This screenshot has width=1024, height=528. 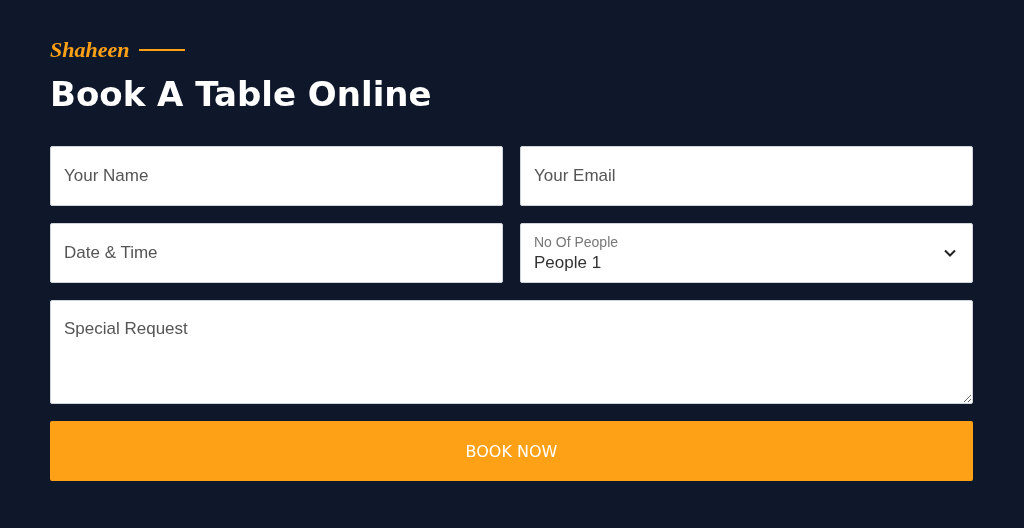 What do you see at coordinates (746, 176) in the screenshot?
I see `input-field: Your Email` at bounding box center [746, 176].